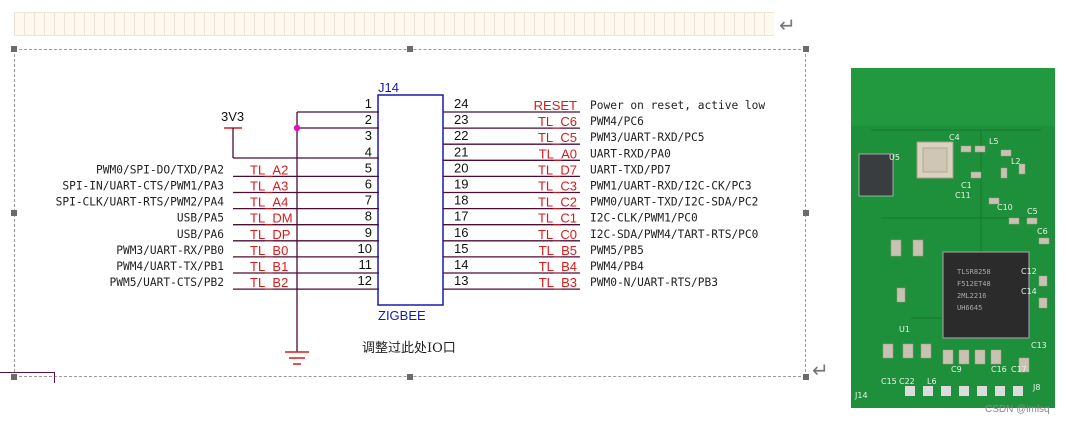  I want to click on pin-function: PWM4/PB4, so click(617, 266).